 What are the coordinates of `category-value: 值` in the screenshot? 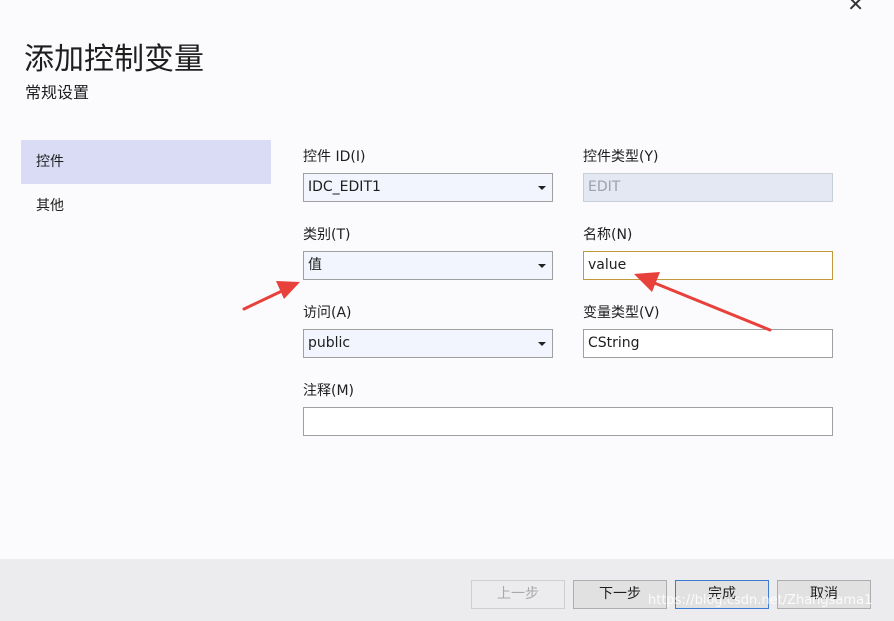 It's located at (315, 265).